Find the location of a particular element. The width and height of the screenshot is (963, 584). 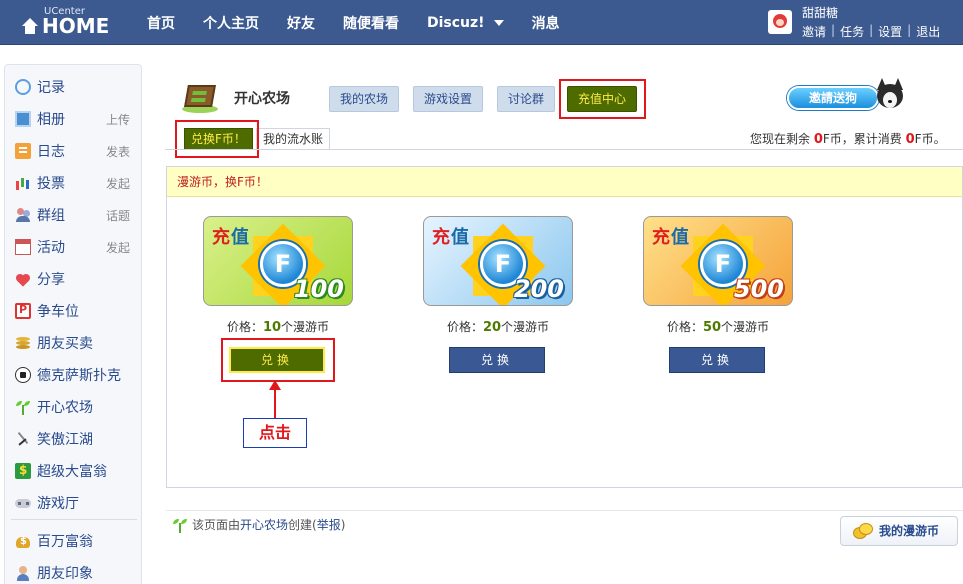

footer-prefix: 该页面由 is located at coordinates (216, 525).